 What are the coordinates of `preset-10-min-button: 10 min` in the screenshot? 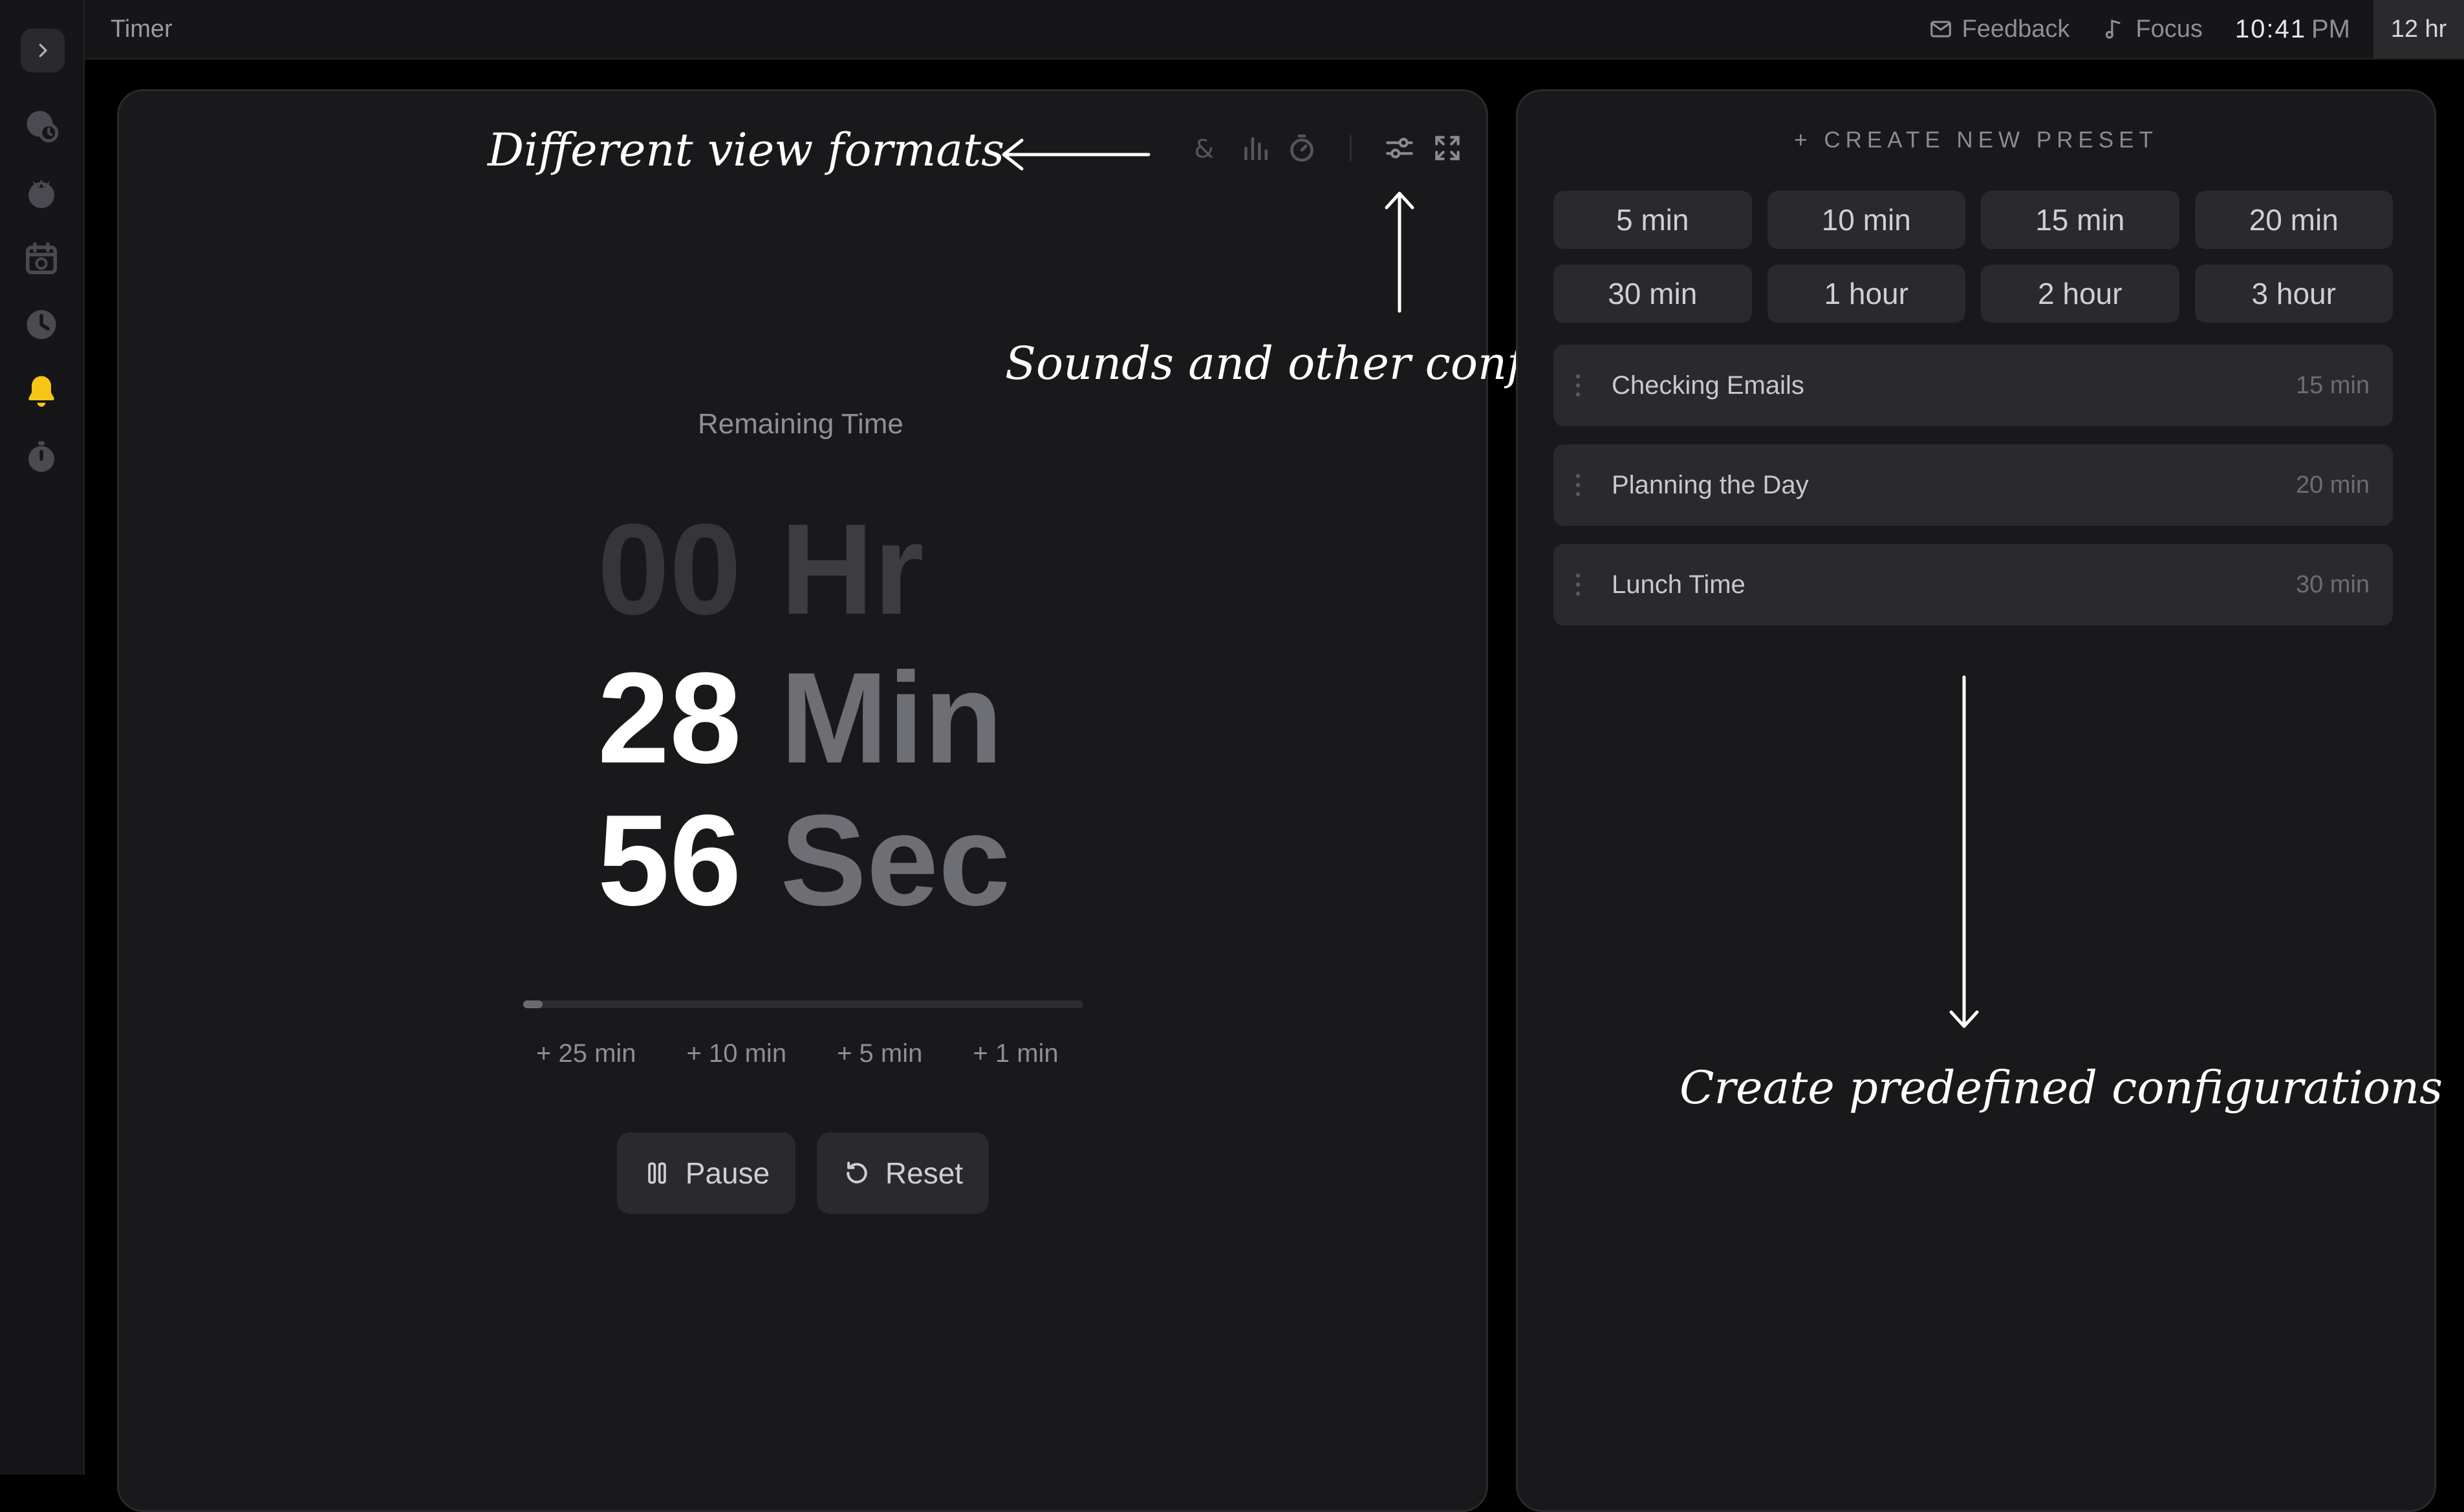 It's located at (1866, 220).